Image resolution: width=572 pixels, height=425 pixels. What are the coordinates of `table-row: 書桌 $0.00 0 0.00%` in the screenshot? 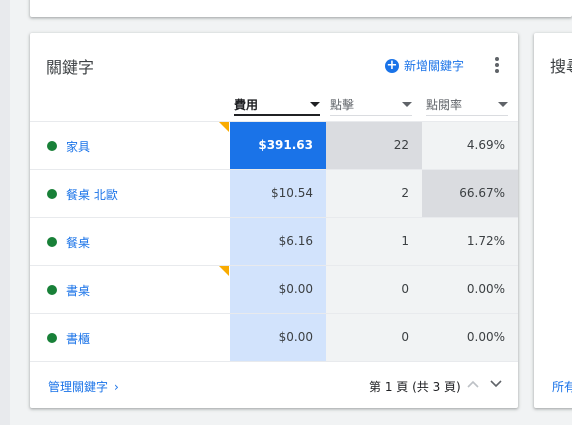 It's located at (274, 289).